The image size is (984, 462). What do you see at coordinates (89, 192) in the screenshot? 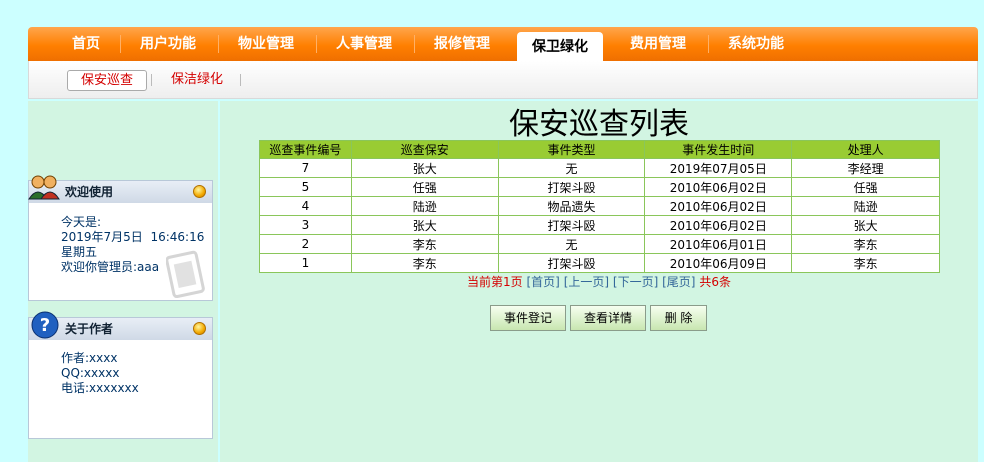
I see `welcome-title: 欢迎使用` at bounding box center [89, 192].